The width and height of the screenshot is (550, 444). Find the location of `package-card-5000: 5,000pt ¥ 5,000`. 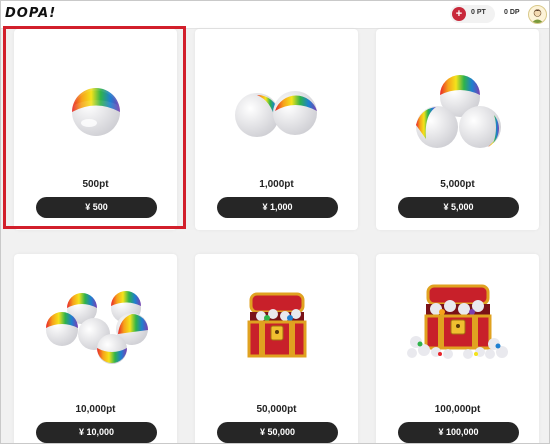

package-card-5000: 5,000pt ¥ 5,000 is located at coordinates (457, 129).